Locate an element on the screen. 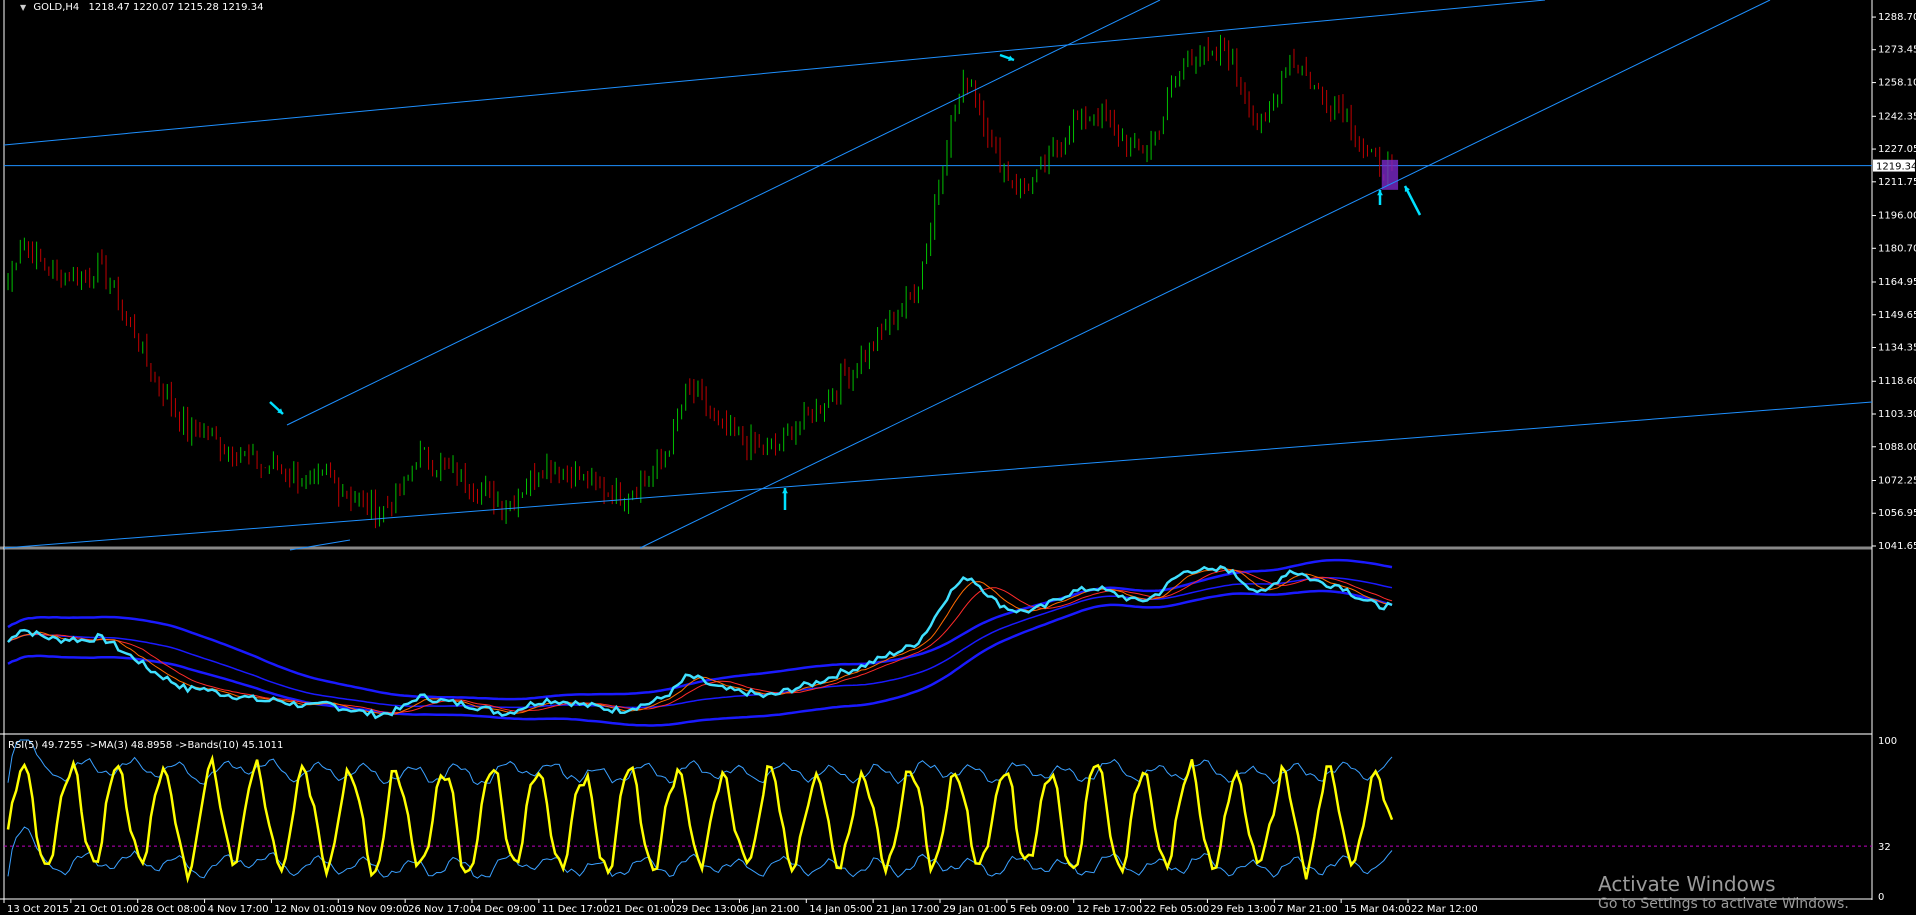 This screenshot has width=1916, height=915. y-tick-label: 1242.35 is located at coordinates (1897, 116).